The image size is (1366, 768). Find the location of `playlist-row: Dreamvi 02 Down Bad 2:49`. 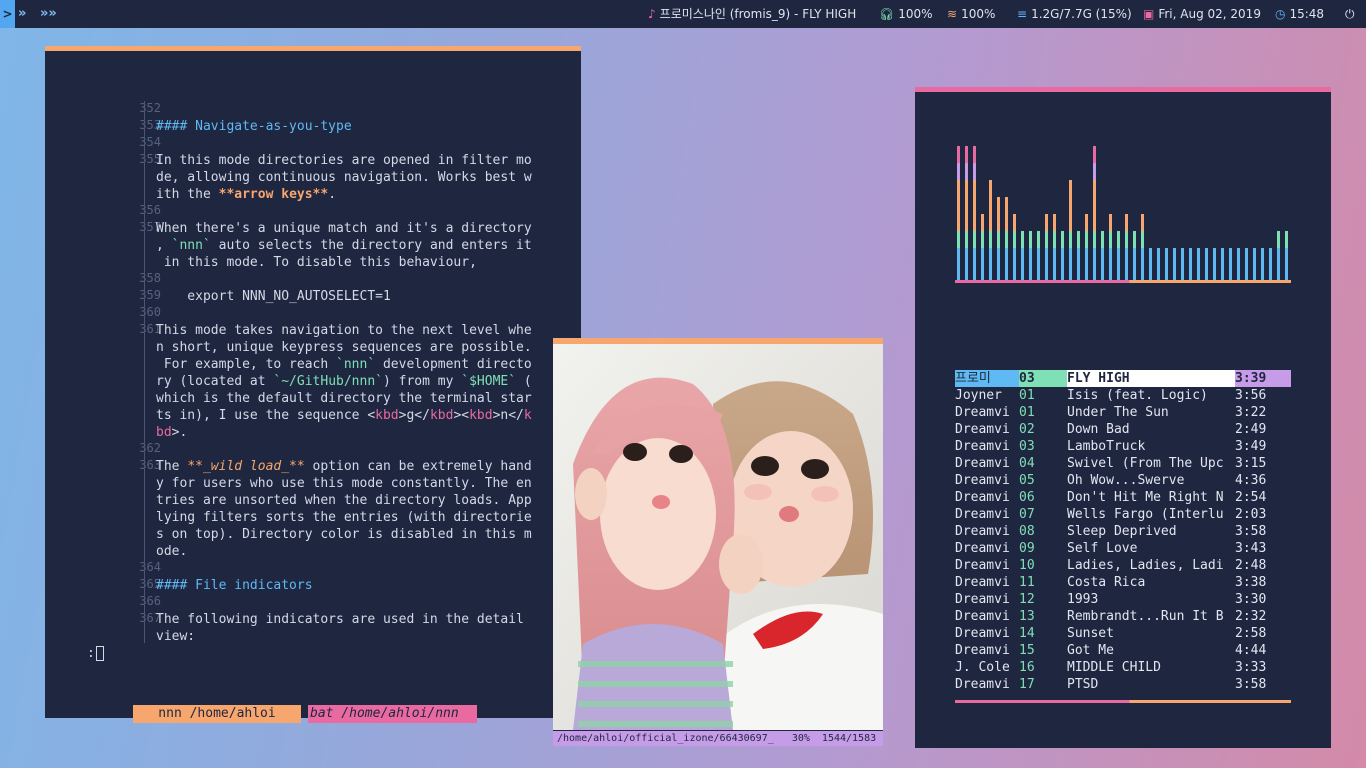

playlist-row: Dreamvi 02 Down Bad 2:49 is located at coordinates (1123, 429).